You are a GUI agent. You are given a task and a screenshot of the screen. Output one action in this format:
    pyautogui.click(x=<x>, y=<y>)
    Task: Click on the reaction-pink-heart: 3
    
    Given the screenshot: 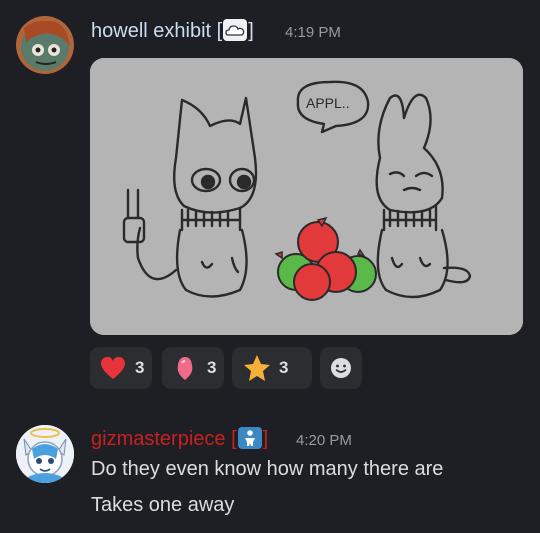 What is the action you would take?
    pyautogui.click(x=193, y=368)
    